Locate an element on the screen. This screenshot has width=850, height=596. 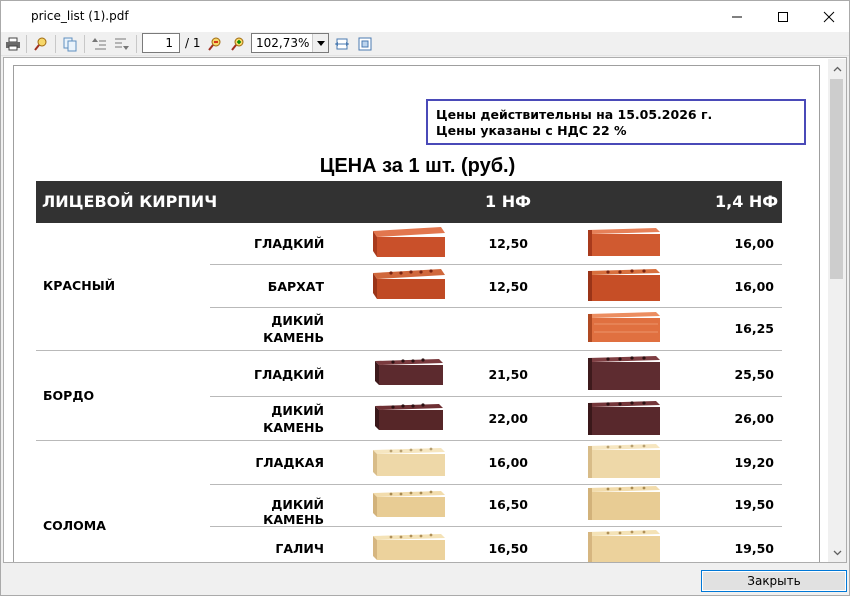
zoom-value: 102,73% is located at coordinates (283, 43).